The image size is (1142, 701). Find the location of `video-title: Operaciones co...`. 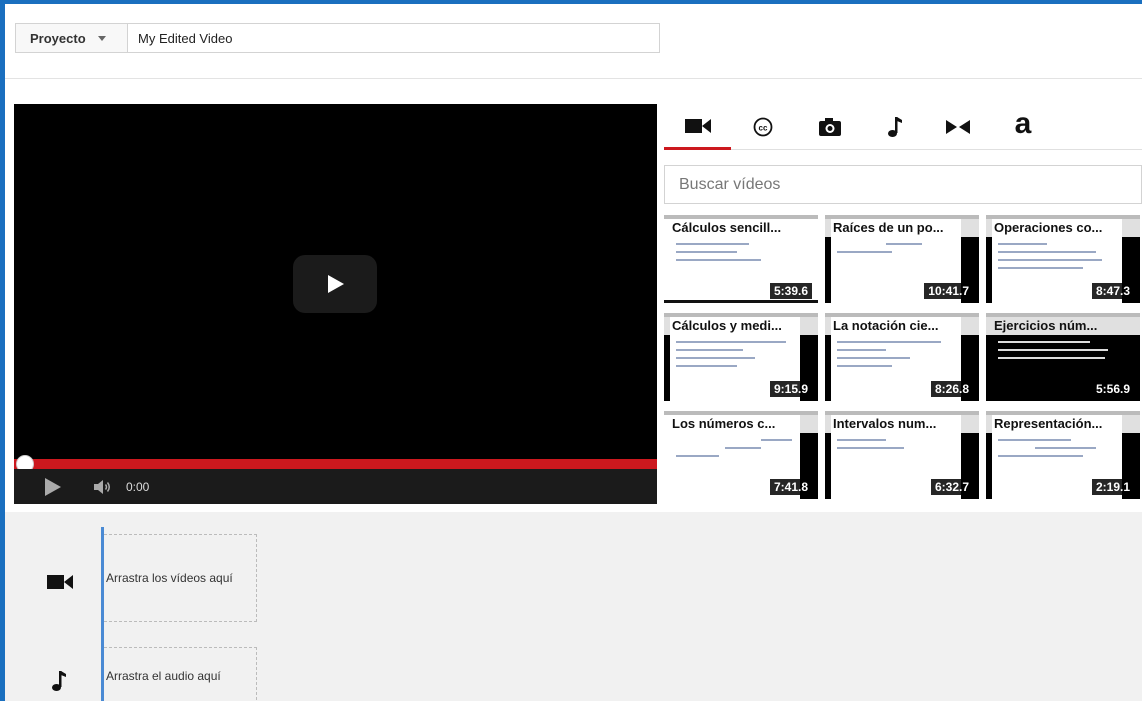

video-title: Operaciones co... is located at coordinates (1063, 228).